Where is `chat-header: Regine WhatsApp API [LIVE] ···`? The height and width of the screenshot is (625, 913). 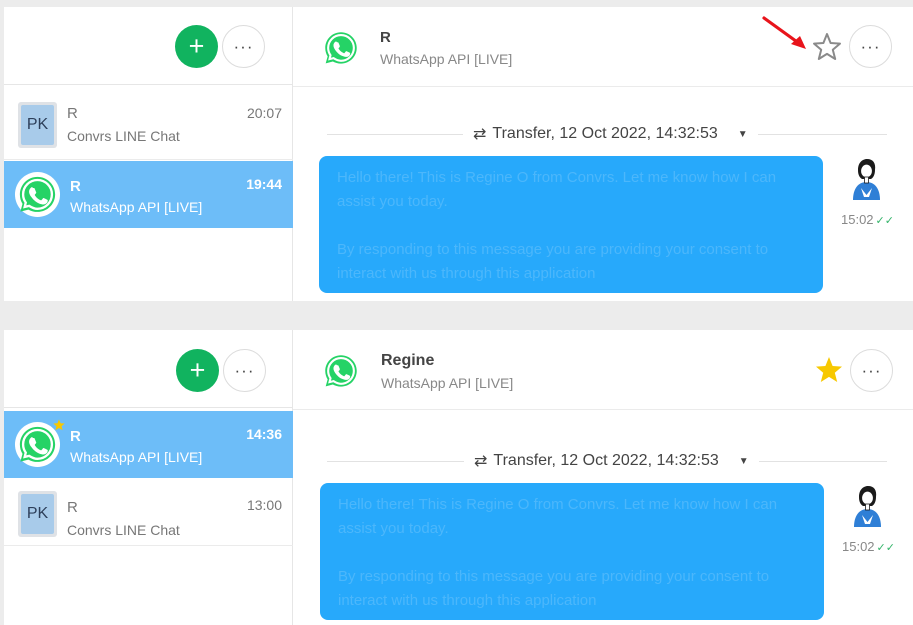 chat-header: Regine WhatsApp API [LIVE] ··· is located at coordinates (603, 370).